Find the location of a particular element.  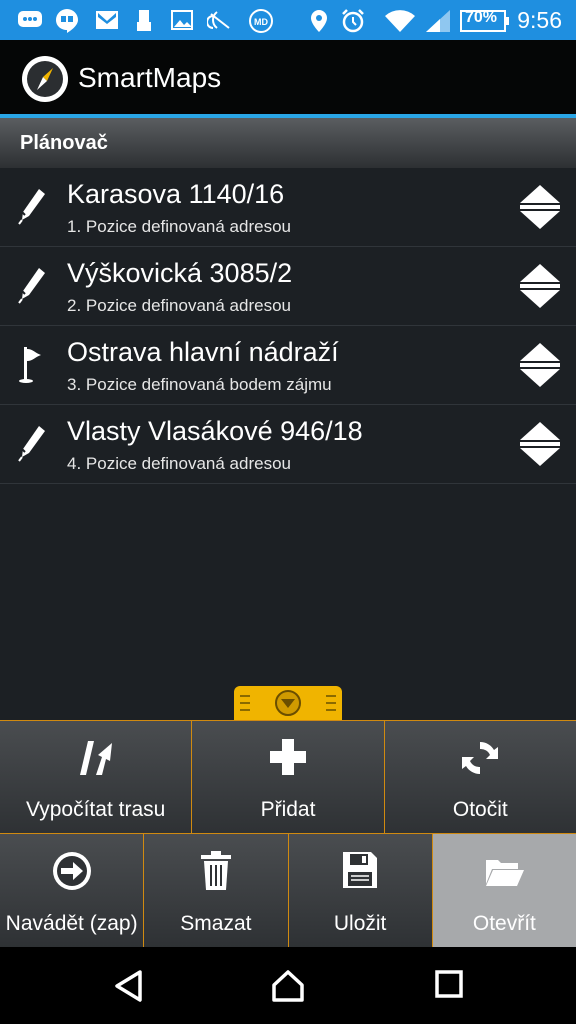

wifi-icon is located at coordinates (400, 21).